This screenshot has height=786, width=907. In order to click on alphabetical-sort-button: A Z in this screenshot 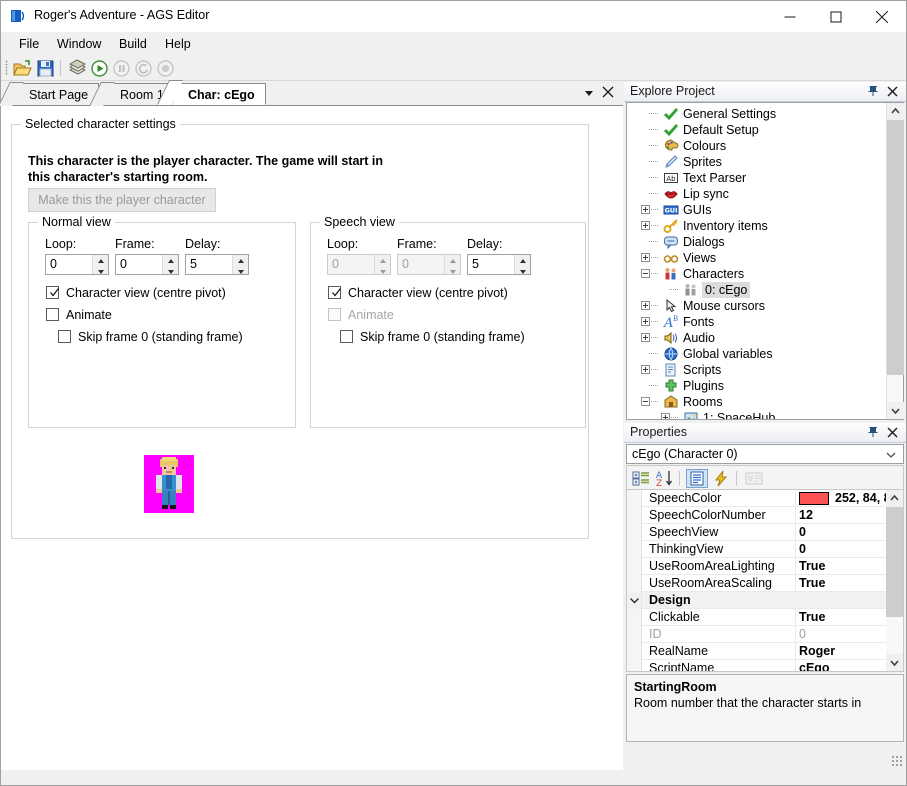, I will do `click(665, 479)`.